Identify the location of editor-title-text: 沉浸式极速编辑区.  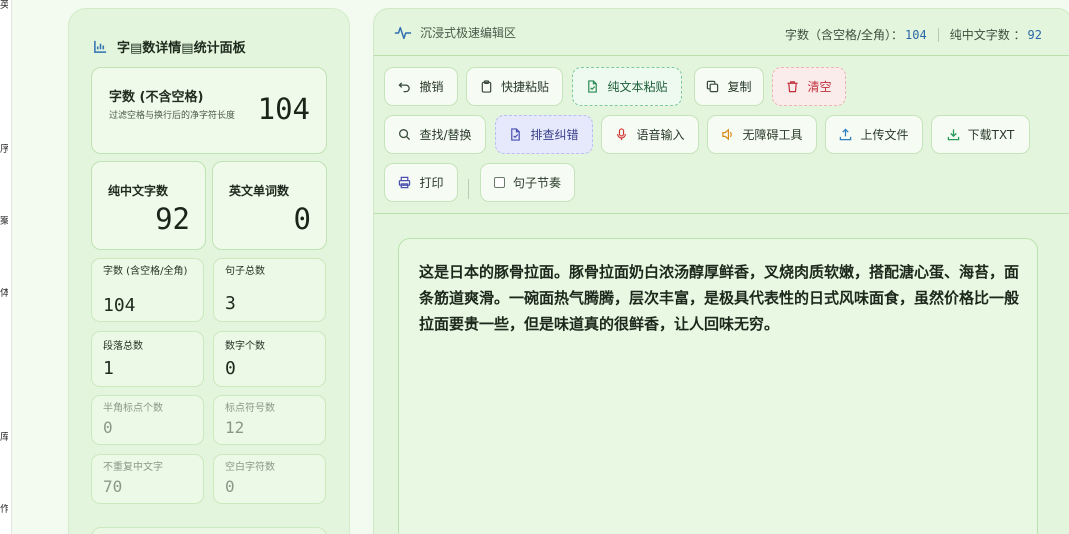
(468, 33).